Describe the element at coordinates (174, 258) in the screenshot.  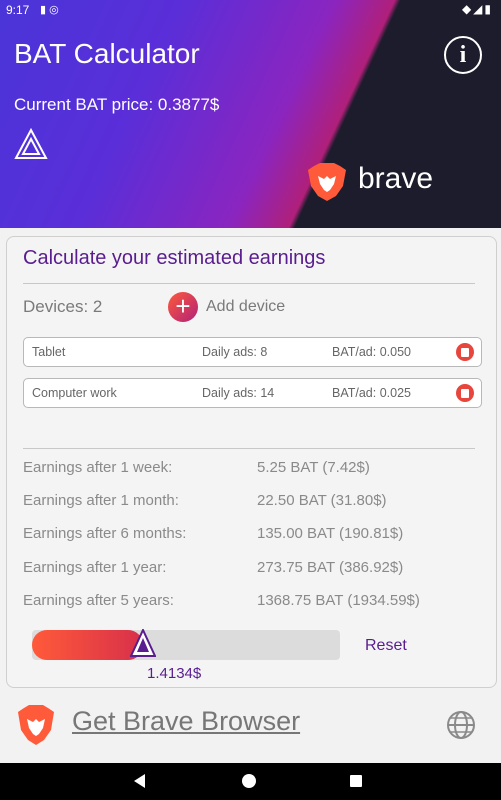
I see `card-title: Calculate your estimated earnings` at that location.